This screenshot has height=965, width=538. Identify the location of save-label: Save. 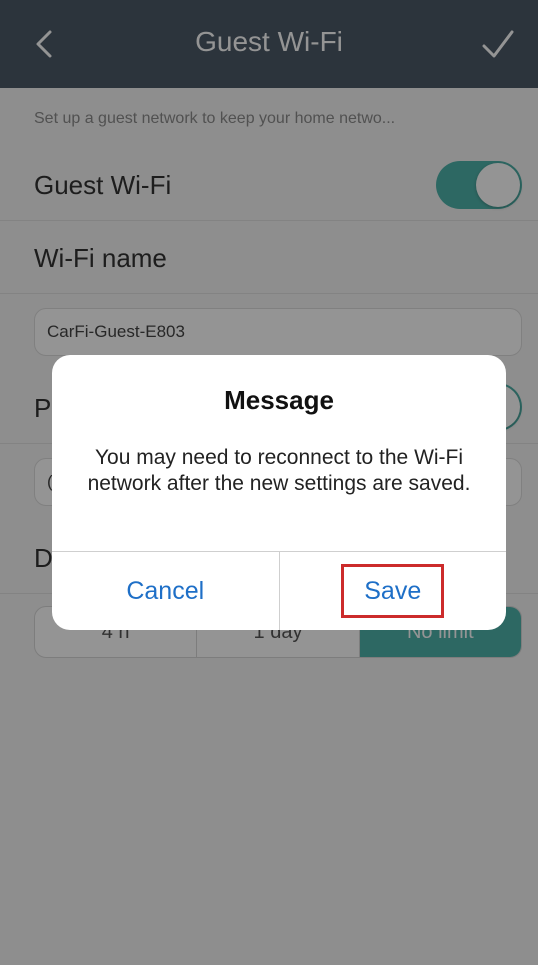
(393, 591).